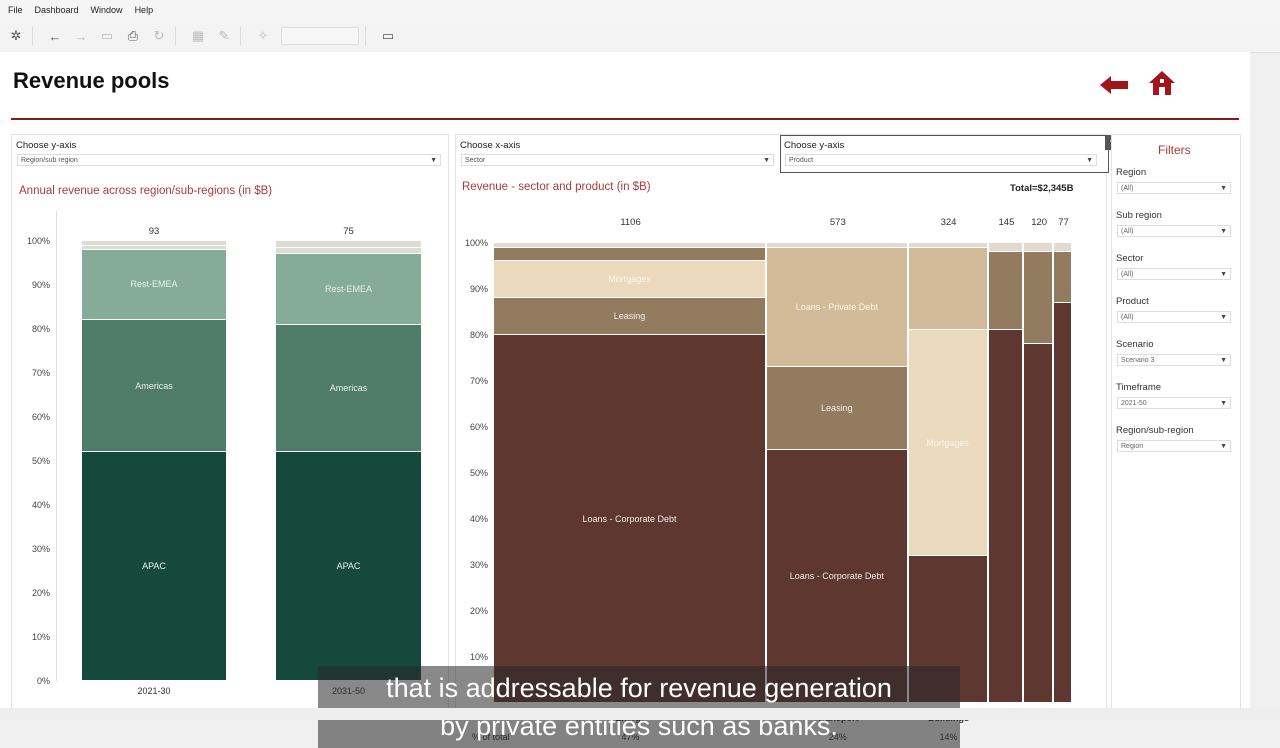 This screenshot has width=1280, height=748. Describe the element at coordinates (159, 36) in the screenshot. I see `refresh-icon: ↻` at that location.